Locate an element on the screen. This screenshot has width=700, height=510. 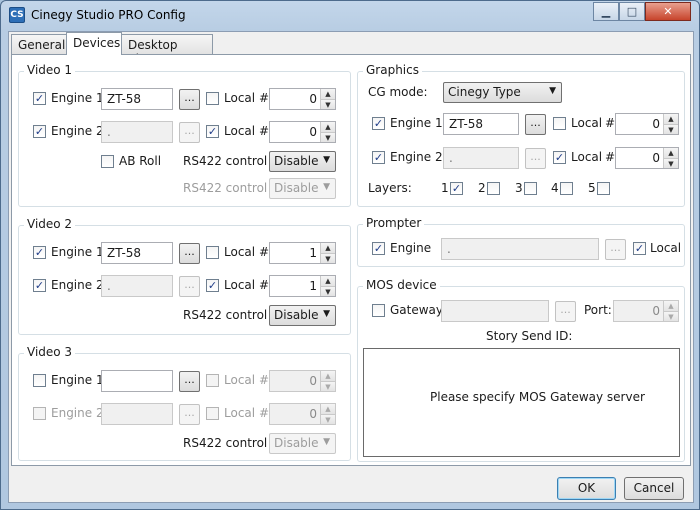
video3-engine2-checkbox is located at coordinates (39, 413).